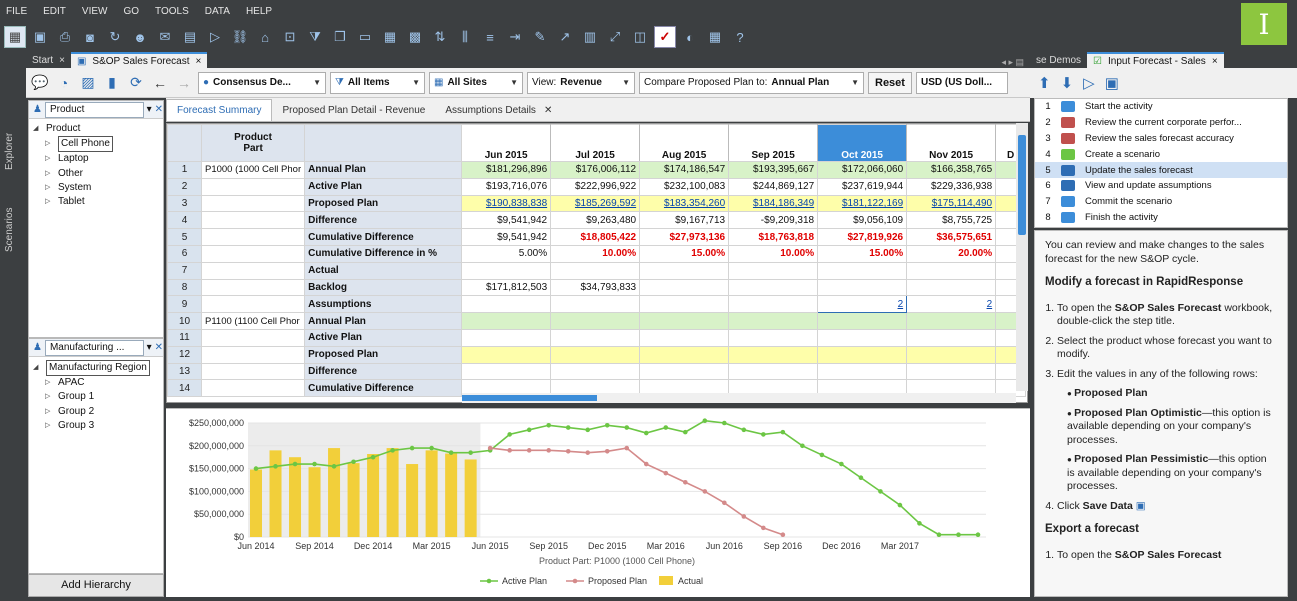 Image resolution: width=1297 pixels, height=601 pixels. Describe the element at coordinates (640, 37) in the screenshot. I see `window-icon: ◫` at that location.